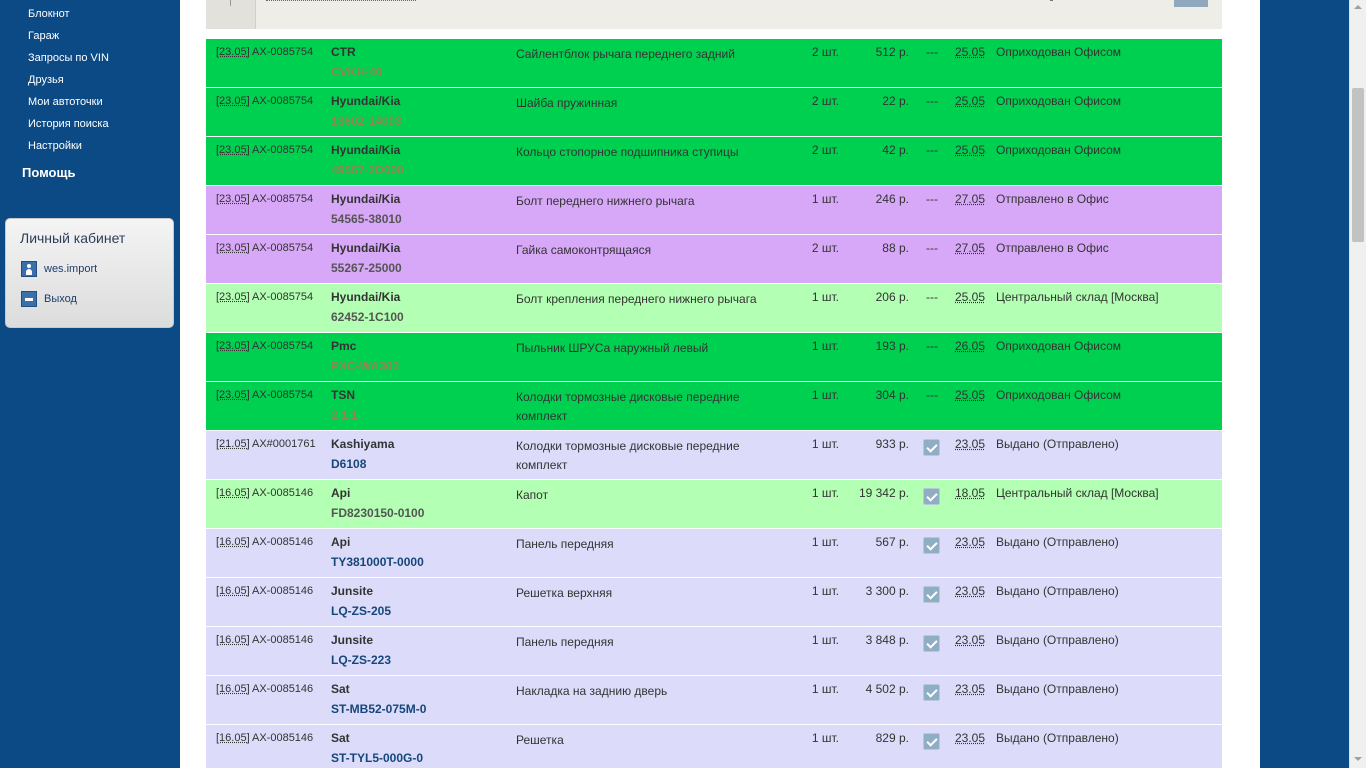  What do you see at coordinates (366, 150) in the screenshot?
I see `part-brand: Hyundai/Kia` at bounding box center [366, 150].